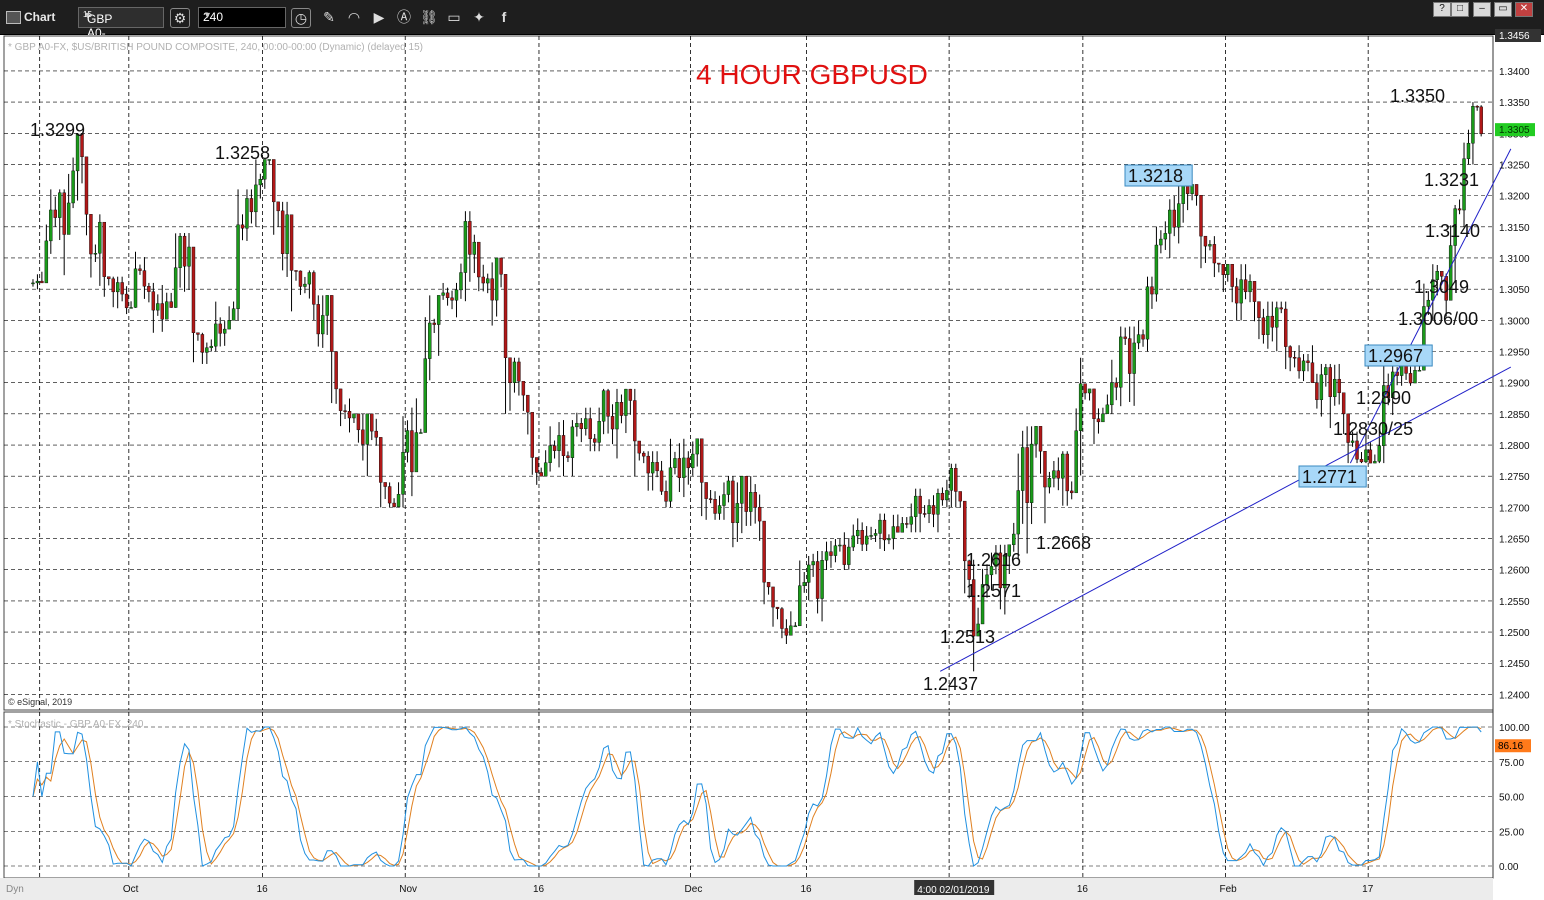 This screenshot has height=900, width=1544. What do you see at coordinates (1509, 867) in the screenshot?
I see `stoch-tick-label: 0.00` at bounding box center [1509, 867].